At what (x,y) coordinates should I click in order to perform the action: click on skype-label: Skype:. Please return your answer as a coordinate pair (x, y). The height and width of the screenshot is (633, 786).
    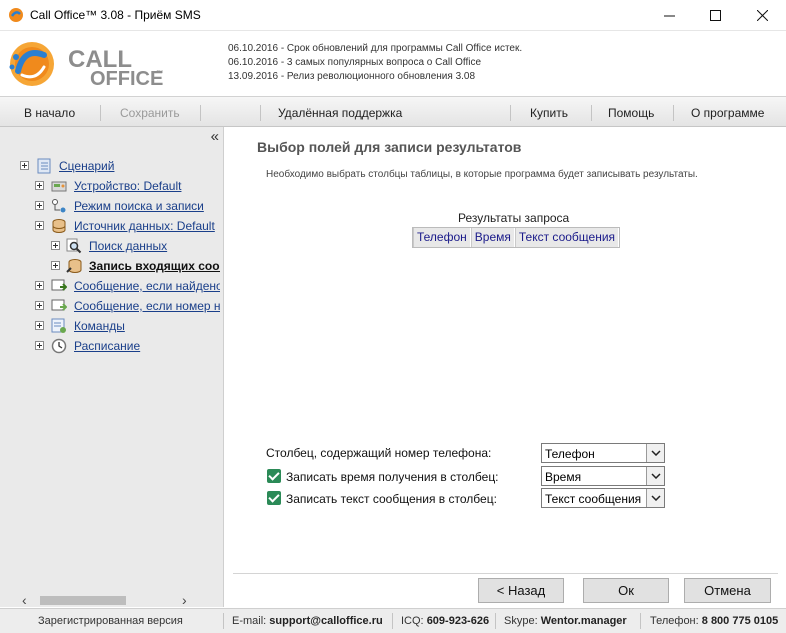
    Looking at the image, I should click on (521, 621).